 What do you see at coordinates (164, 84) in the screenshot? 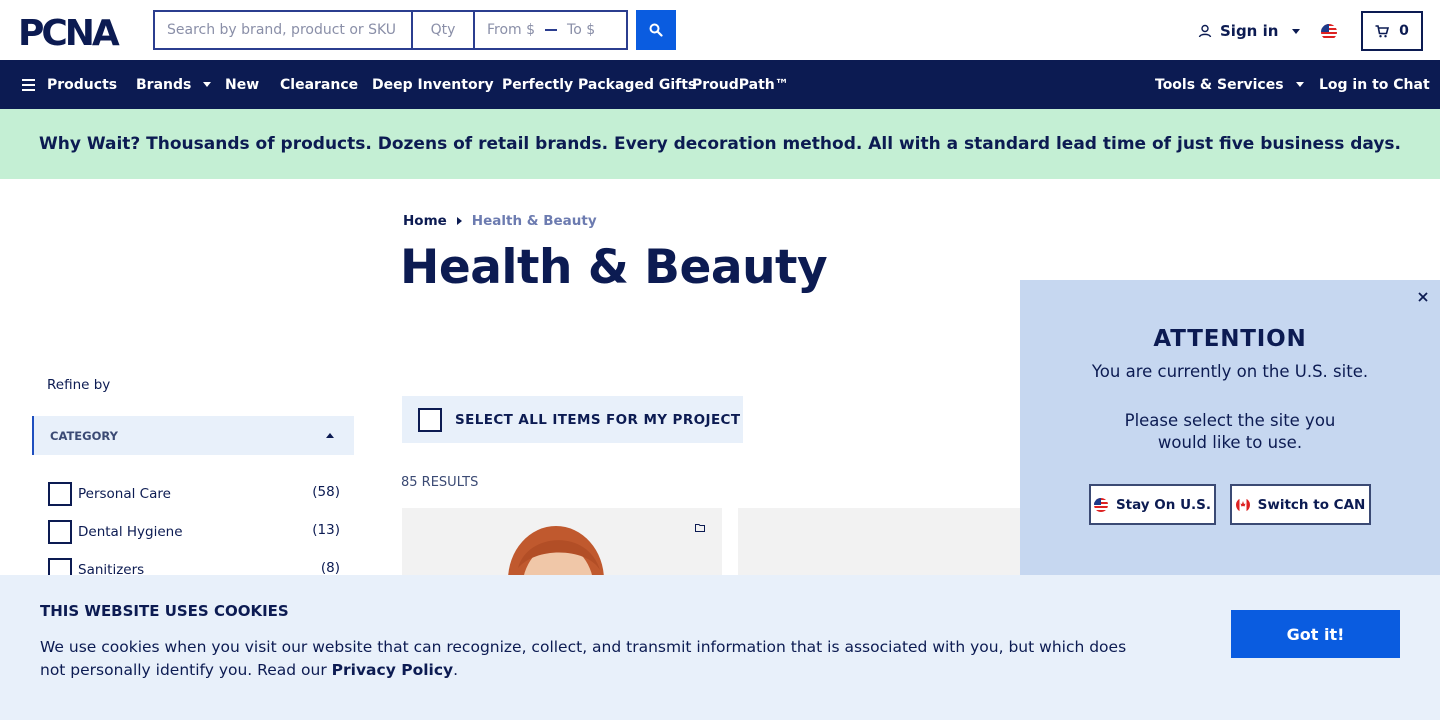
I see `nav-brands-label: Brands` at bounding box center [164, 84].